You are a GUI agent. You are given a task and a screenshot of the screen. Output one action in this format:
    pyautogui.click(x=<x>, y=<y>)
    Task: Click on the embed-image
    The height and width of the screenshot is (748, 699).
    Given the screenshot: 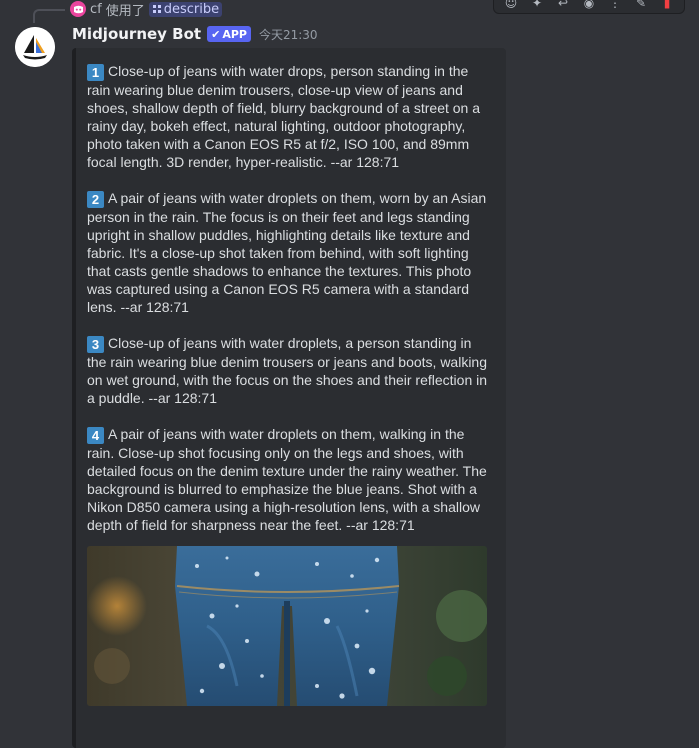 What is the action you would take?
    pyautogui.click(x=287, y=626)
    